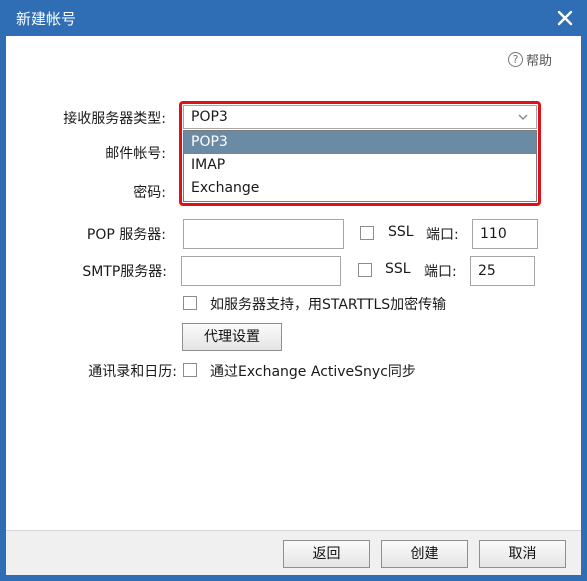 The height and width of the screenshot is (581, 587). I want to click on smtp-ssl-checkbox, so click(365, 270).